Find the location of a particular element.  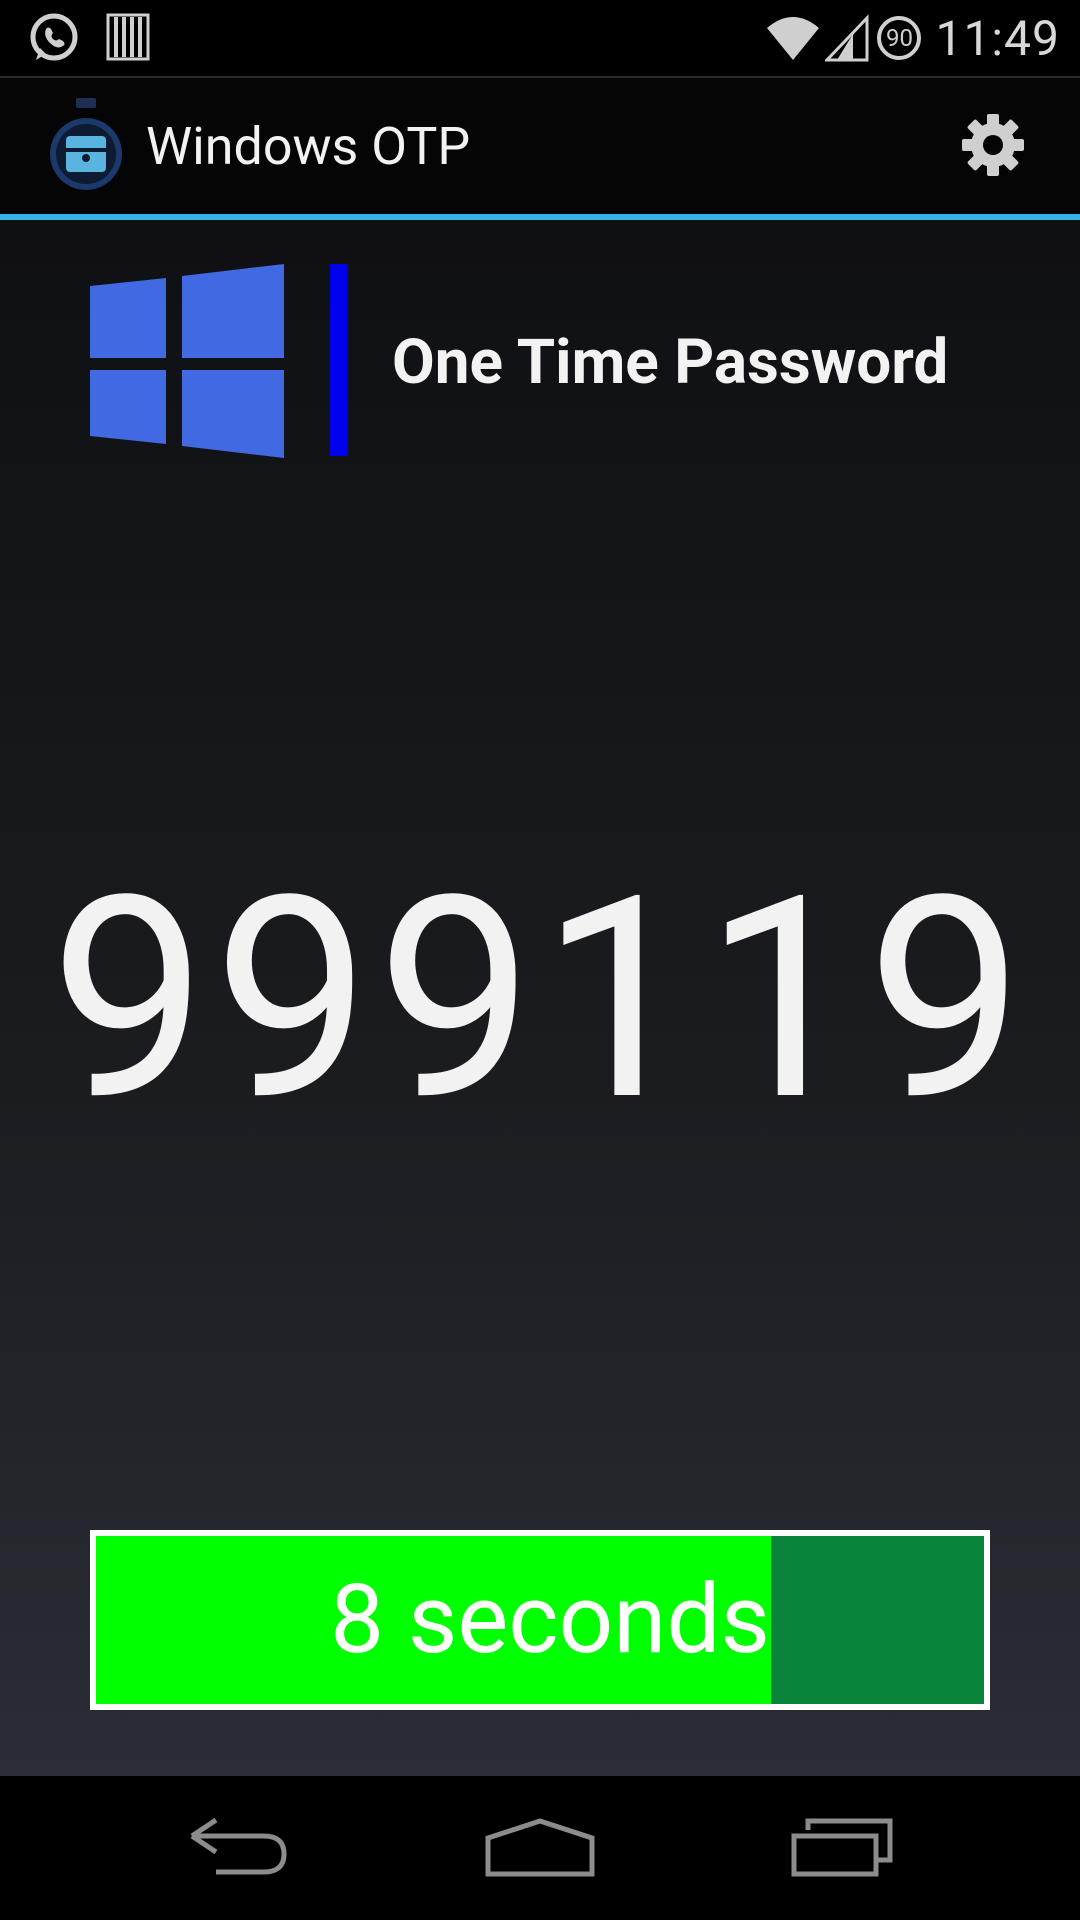

home-button is located at coordinates (540, 1850).